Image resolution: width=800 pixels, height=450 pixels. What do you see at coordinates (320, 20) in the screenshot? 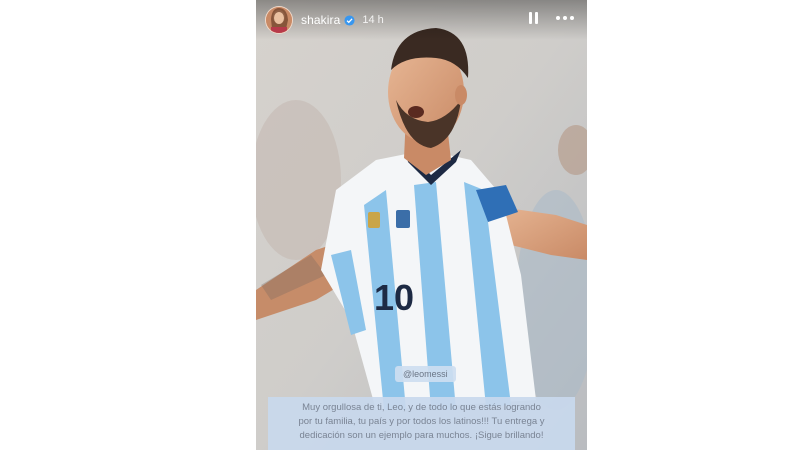
I see `username: shakira` at bounding box center [320, 20].